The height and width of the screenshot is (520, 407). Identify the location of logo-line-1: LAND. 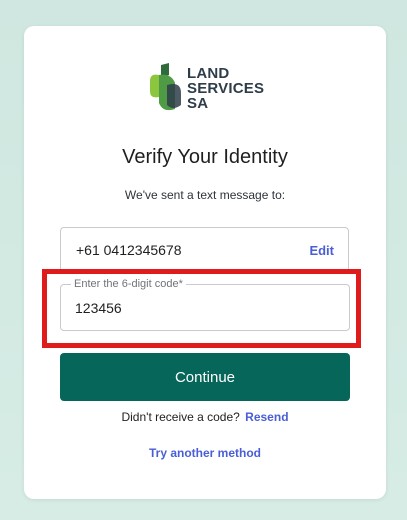
(208, 73).